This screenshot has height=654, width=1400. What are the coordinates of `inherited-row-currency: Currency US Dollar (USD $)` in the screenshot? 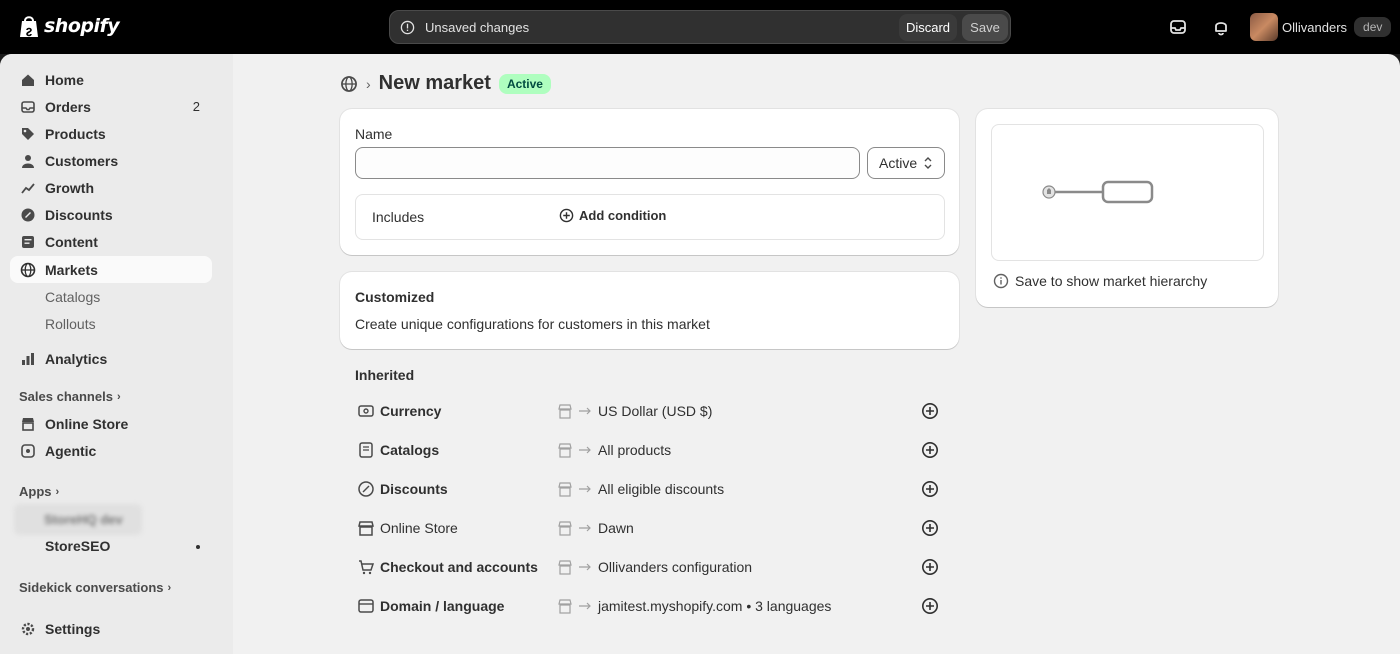 It's located at (650, 411).